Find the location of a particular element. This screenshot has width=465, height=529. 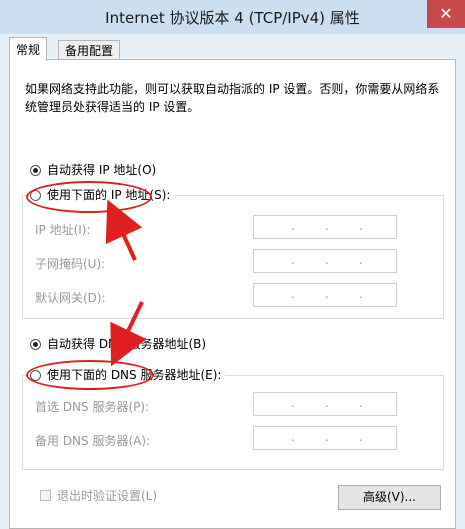

preferred-dns-label: 首选 DNS 服务器(P): is located at coordinates (92, 407).